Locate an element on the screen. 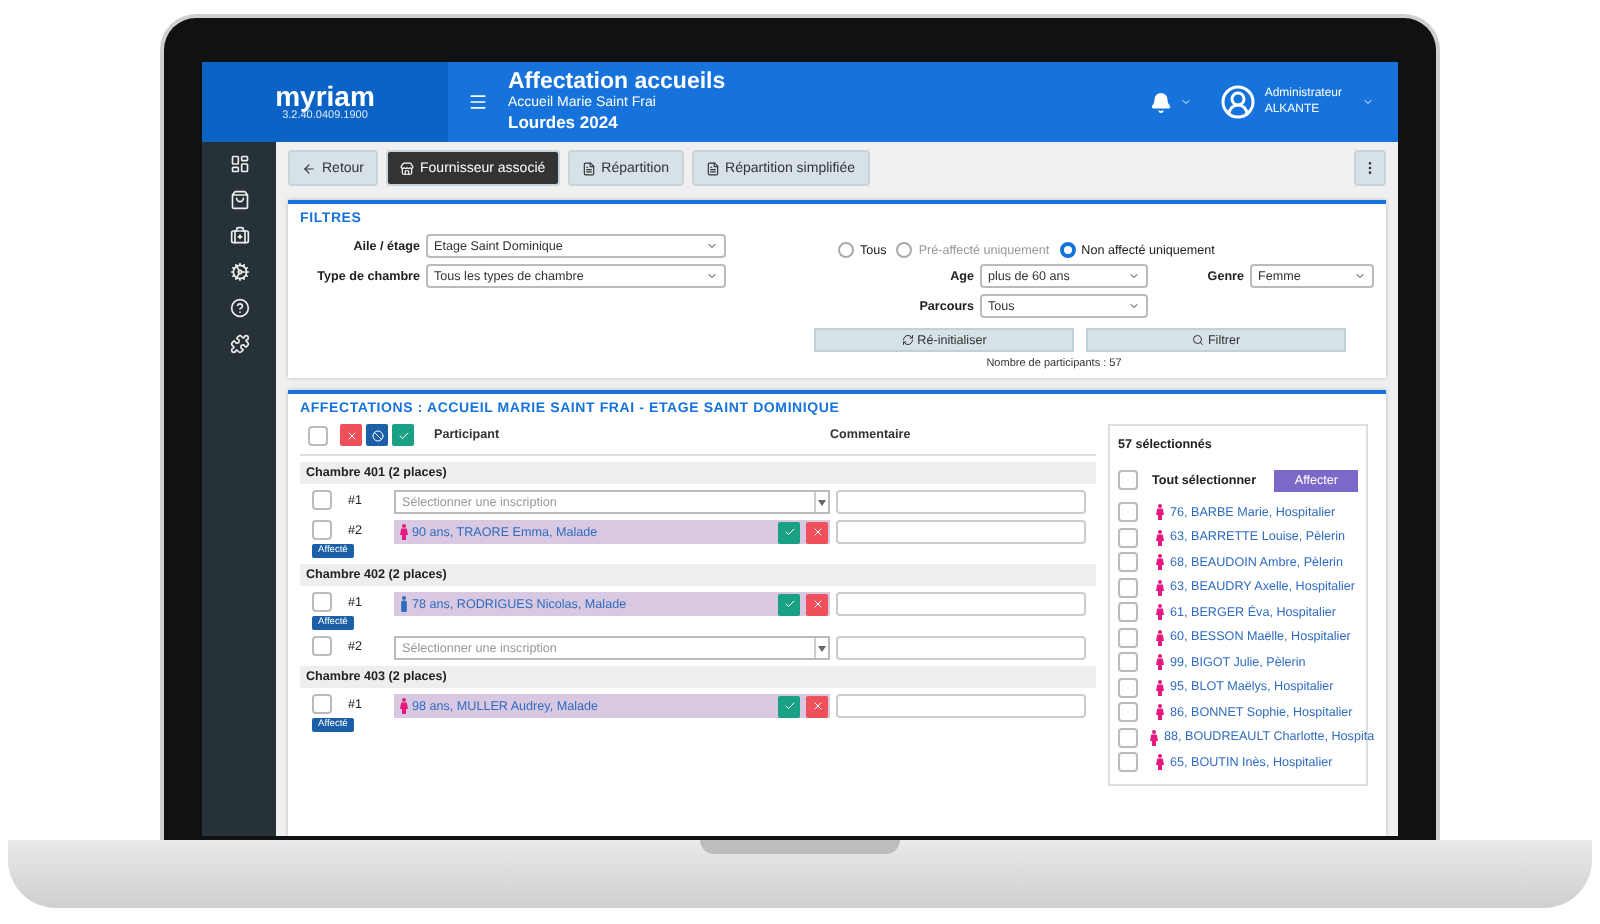 The width and height of the screenshot is (1600, 924). bag-icon is located at coordinates (239, 200).